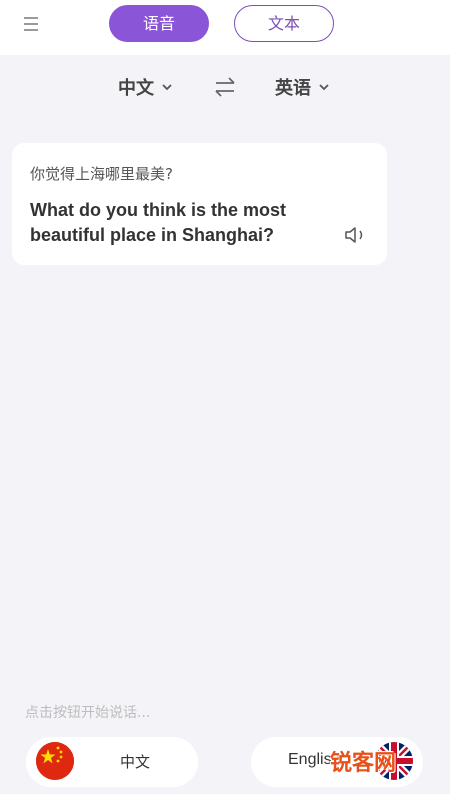 The image size is (450, 794). What do you see at coordinates (112, 762) in the screenshot?
I see `speak-chinese-button: 中文` at bounding box center [112, 762].